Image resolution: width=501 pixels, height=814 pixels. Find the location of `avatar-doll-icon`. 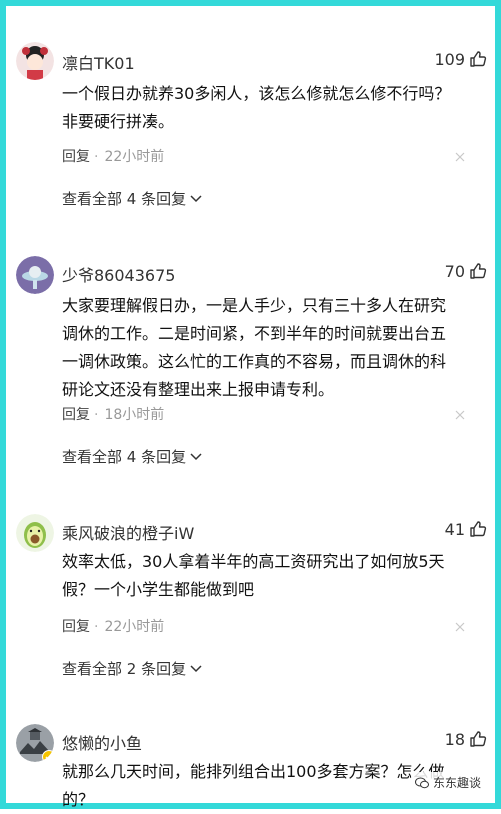

avatar-doll-icon is located at coordinates (35, 61).